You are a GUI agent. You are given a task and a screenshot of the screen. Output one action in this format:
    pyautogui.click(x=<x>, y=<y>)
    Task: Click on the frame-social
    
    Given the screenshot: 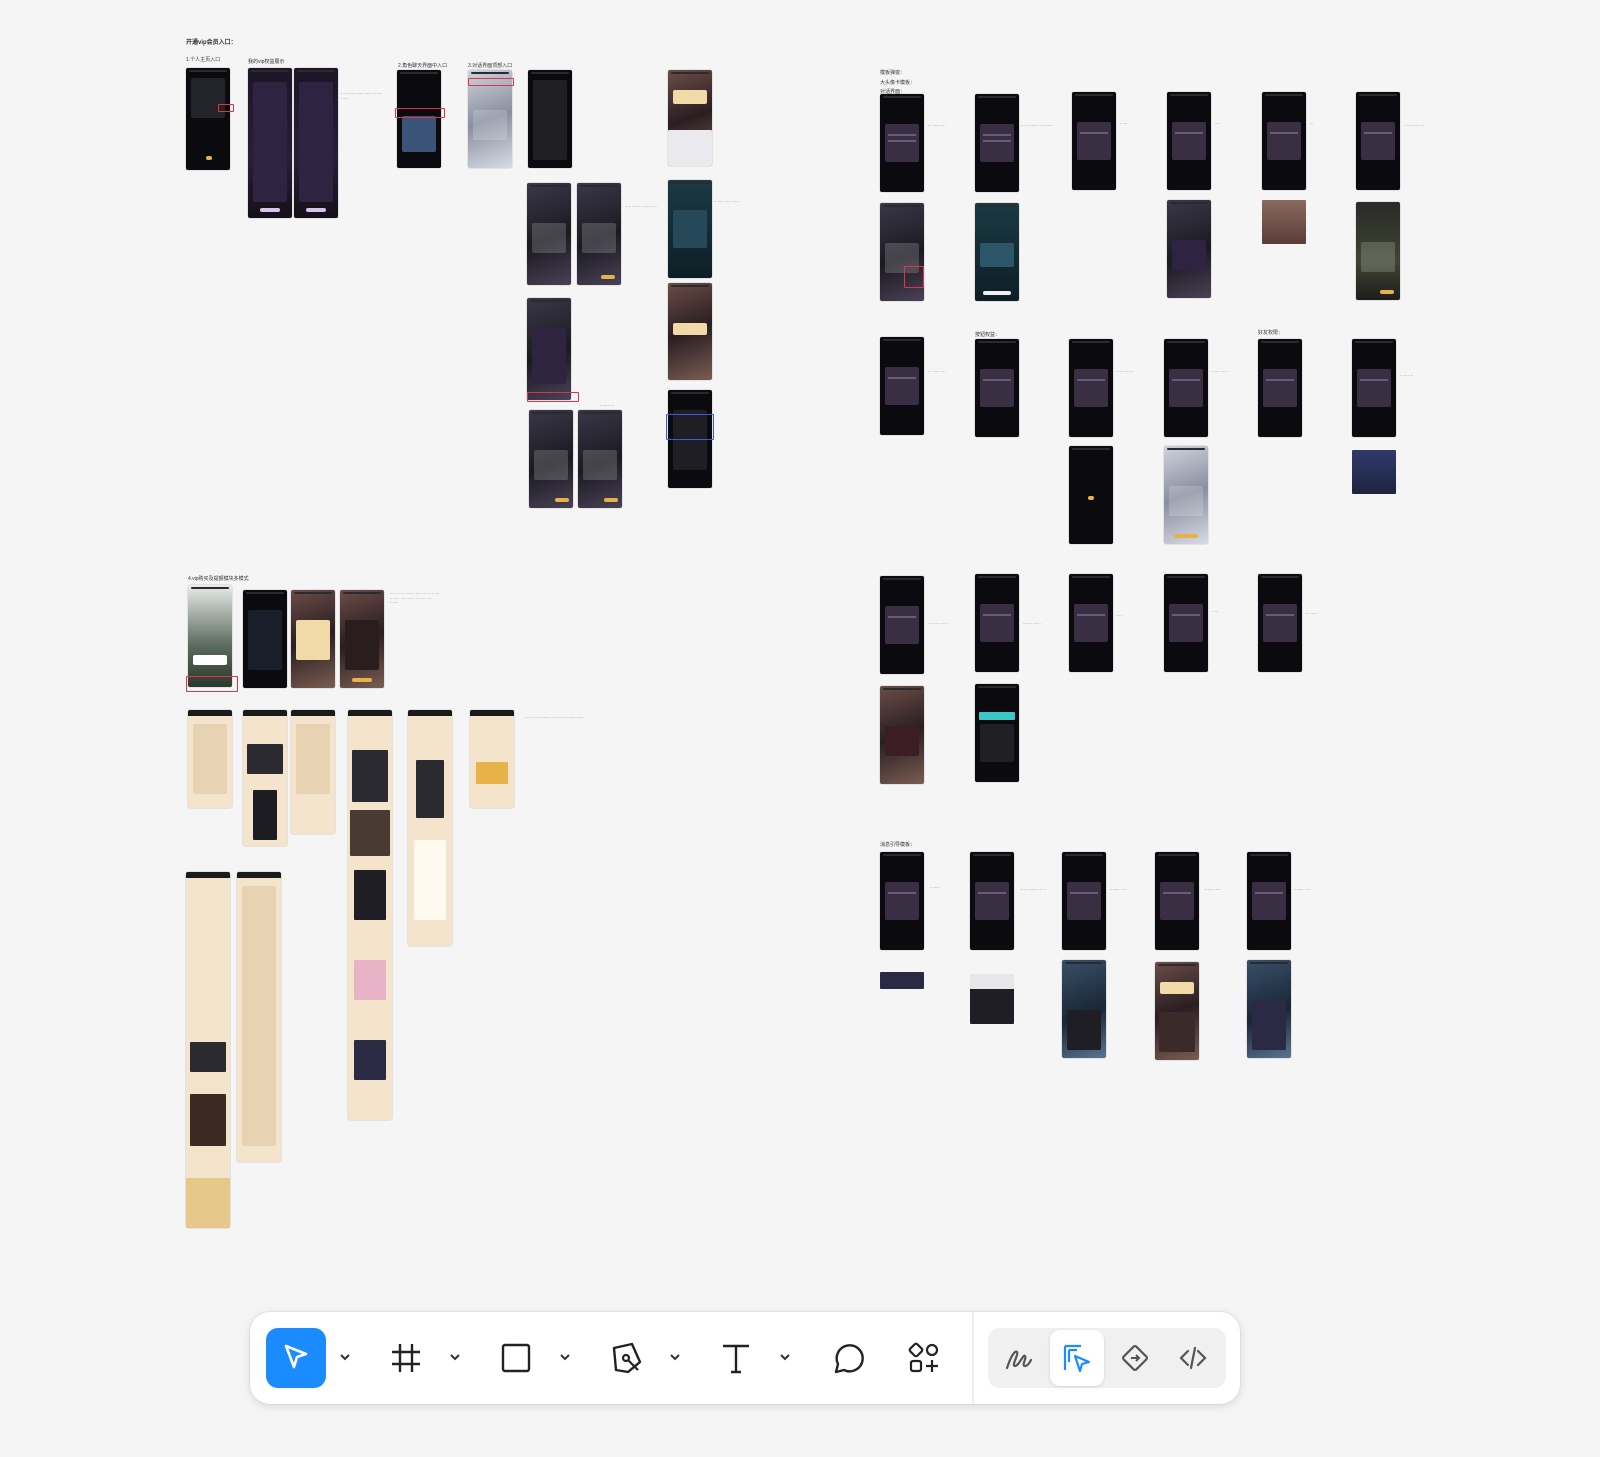 What is the action you would take?
    pyautogui.click(x=997, y=733)
    